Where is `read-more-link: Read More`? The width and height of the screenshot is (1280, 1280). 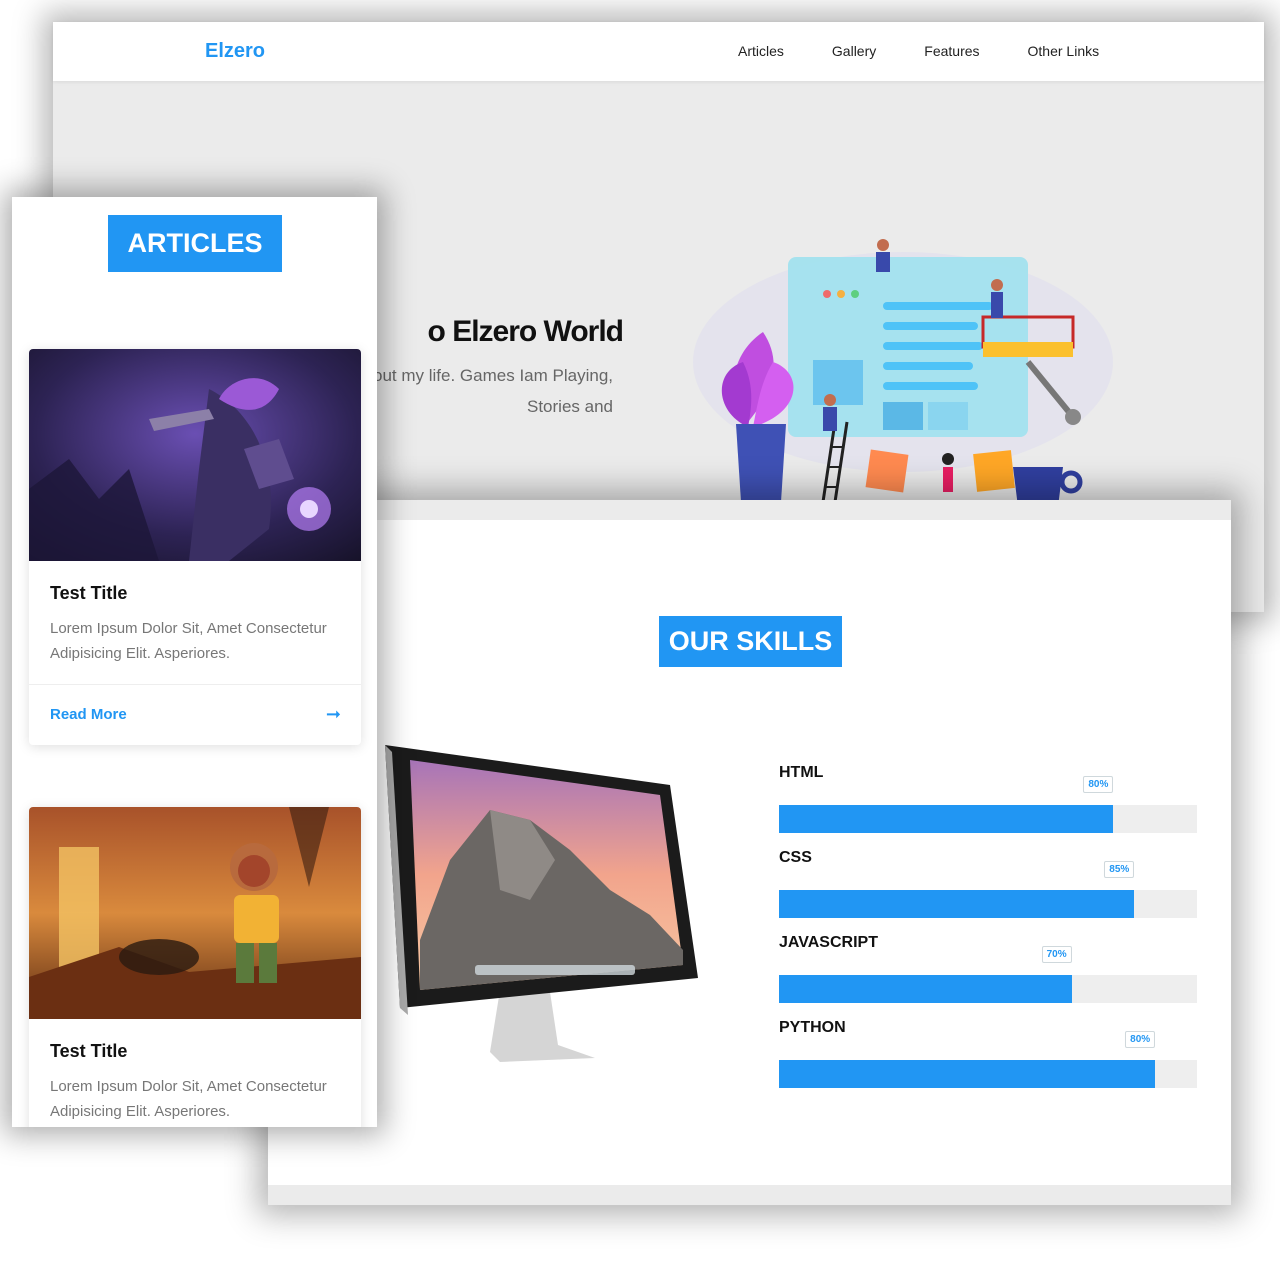
read-more-link: Read More is located at coordinates (88, 714).